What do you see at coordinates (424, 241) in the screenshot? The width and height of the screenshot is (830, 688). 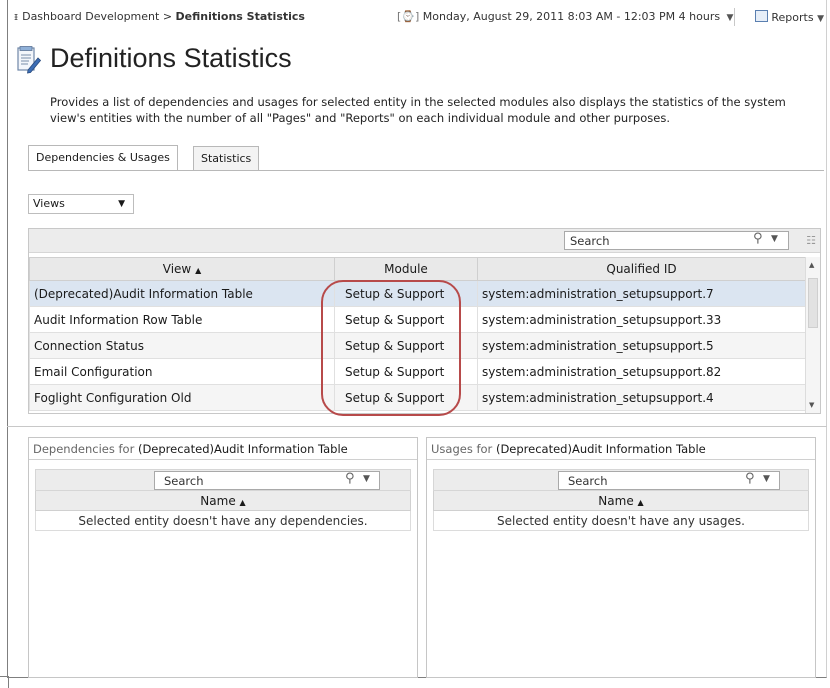 I see `grid-toolbar: Search ⚲ ▼ ☷` at bounding box center [424, 241].